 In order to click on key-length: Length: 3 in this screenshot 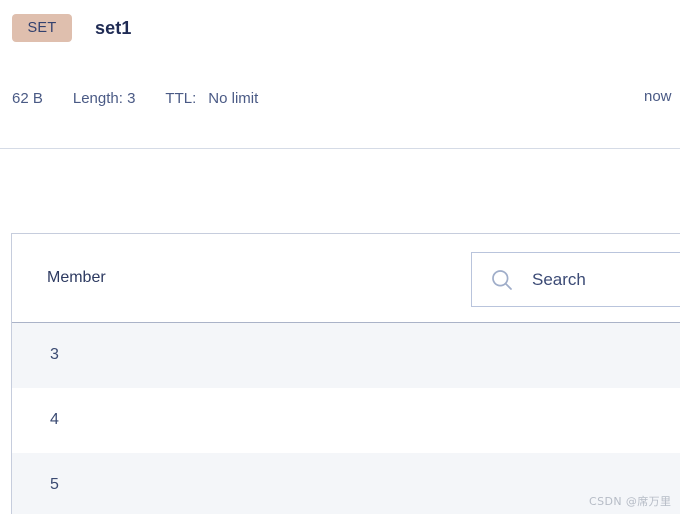, I will do `click(104, 98)`.